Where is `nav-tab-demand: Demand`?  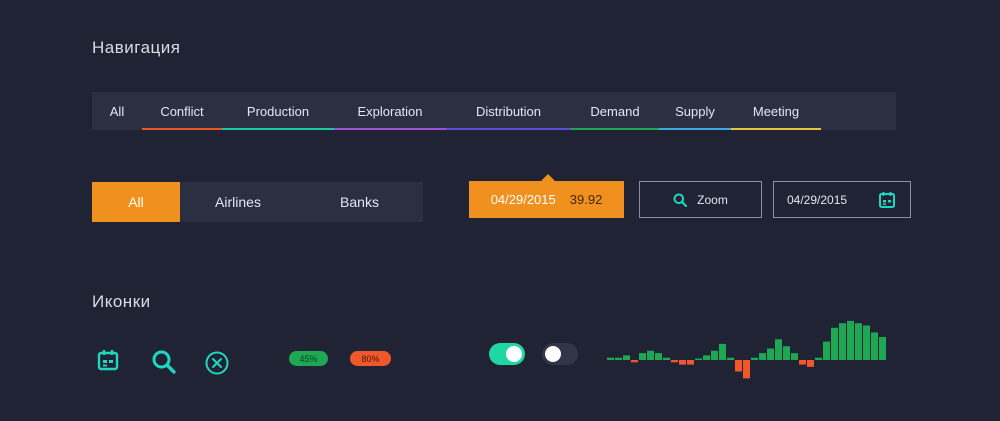
nav-tab-demand: Demand is located at coordinates (615, 111).